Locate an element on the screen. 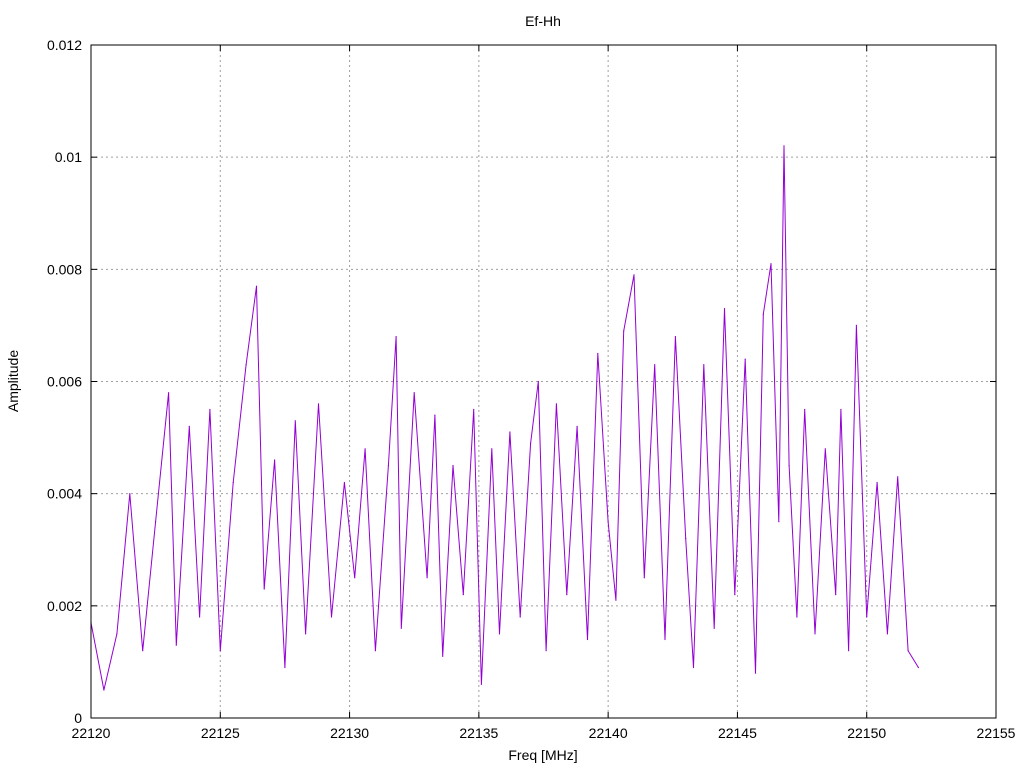 This screenshot has width=1024, height=768. y-tick-label: 0.012 is located at coordinates (64, 45).